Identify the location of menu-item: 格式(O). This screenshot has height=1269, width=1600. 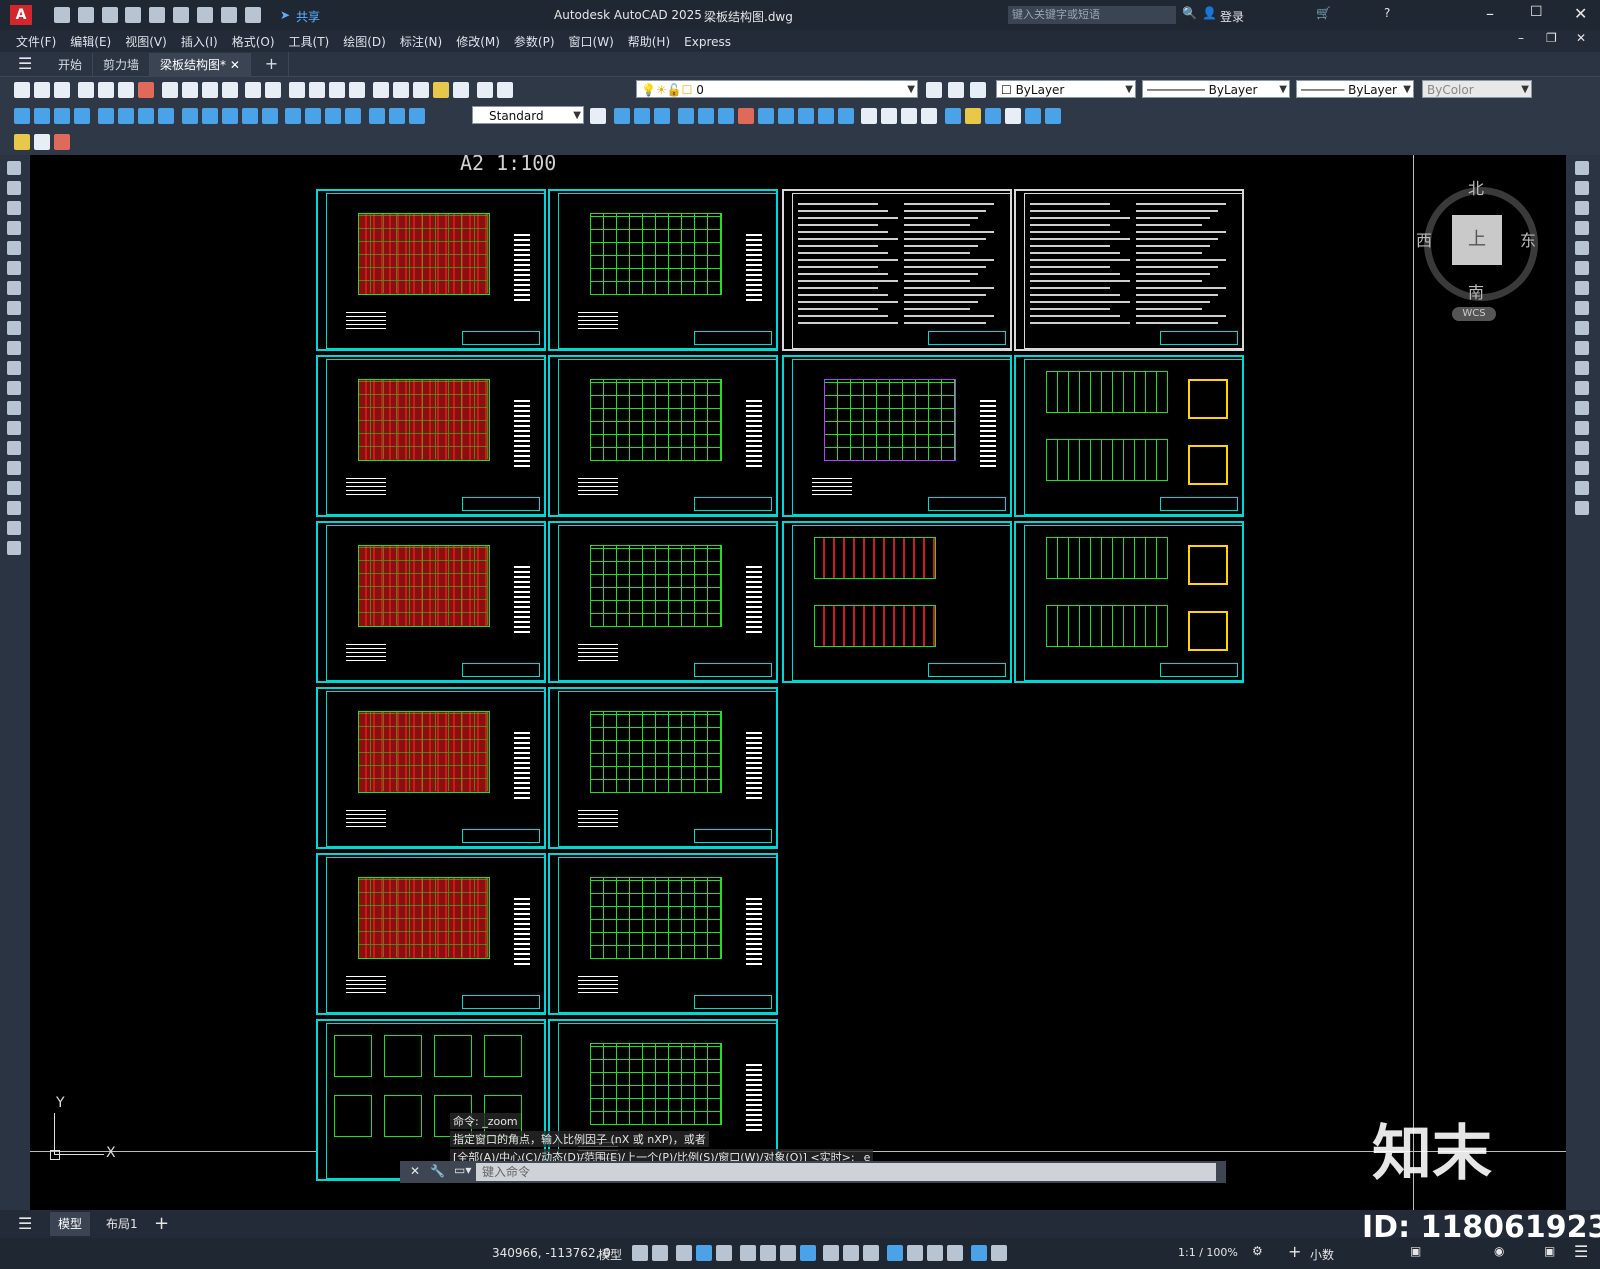
(253, 41).